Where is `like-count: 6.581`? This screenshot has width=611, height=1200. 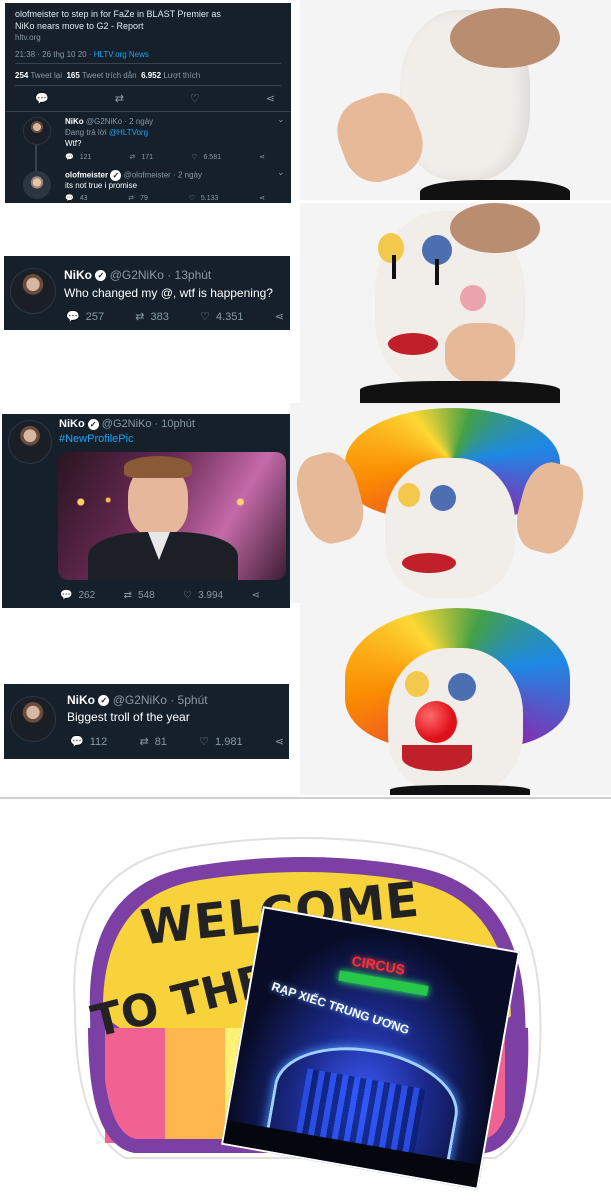 like-count: 6.581 is located at coordinates (212, 157).